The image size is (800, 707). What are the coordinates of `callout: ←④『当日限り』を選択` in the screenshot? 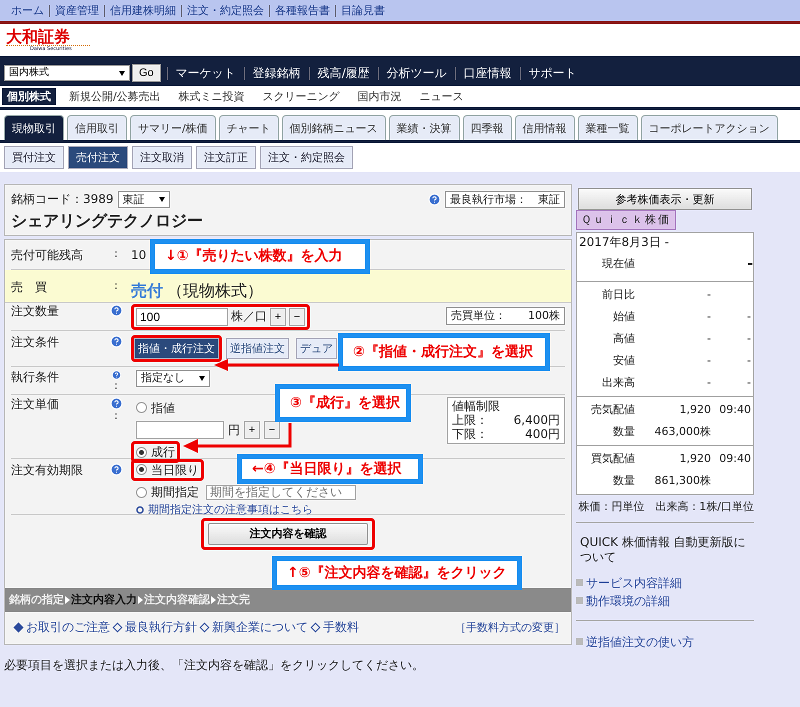 It's located at (330, 469).